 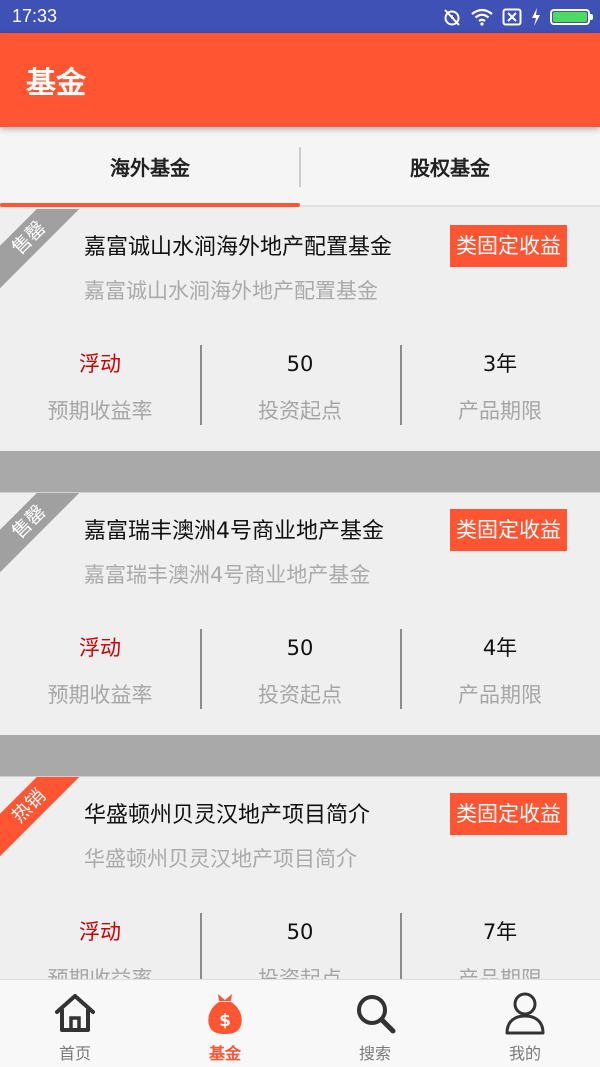 What do you see at coordinates (74, 1053) in the screenshot?
I see `nav-label: 首页` at bounding box center [74, 1053].